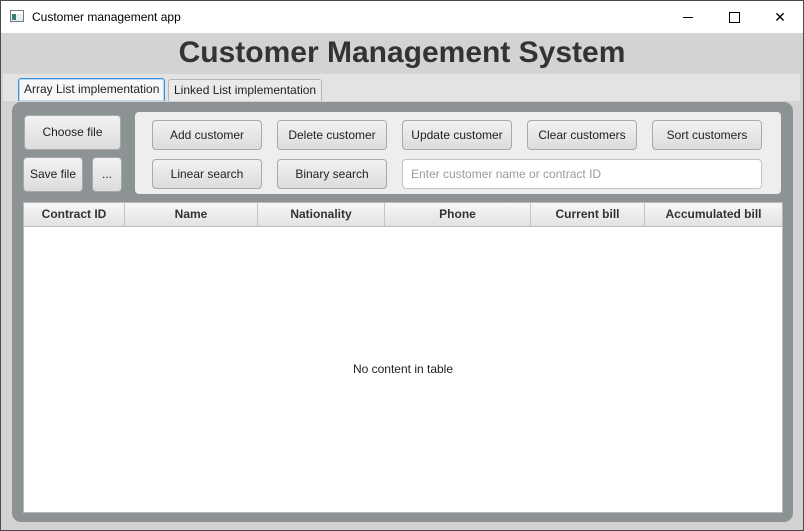  What do you see at coordinates (582, 135) in the screenshot?
I see `clear-customers-button: Clear customers` at bounding box center [582, 135].